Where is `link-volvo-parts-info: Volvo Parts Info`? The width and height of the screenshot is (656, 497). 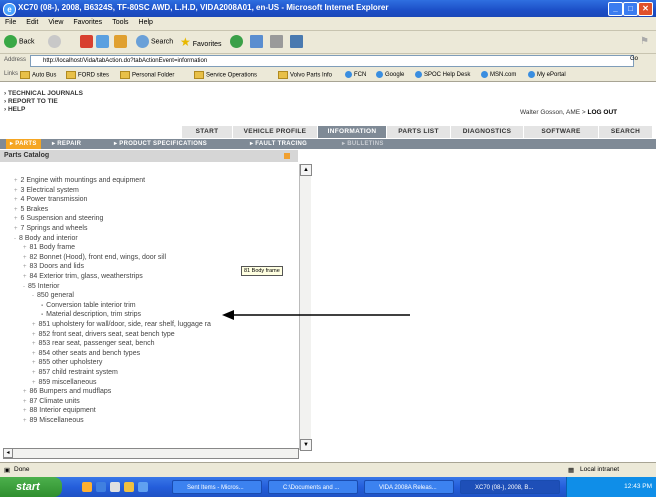 link-volvo-parts-info: Volvo Parts Info is located at coordinates (305, 75).